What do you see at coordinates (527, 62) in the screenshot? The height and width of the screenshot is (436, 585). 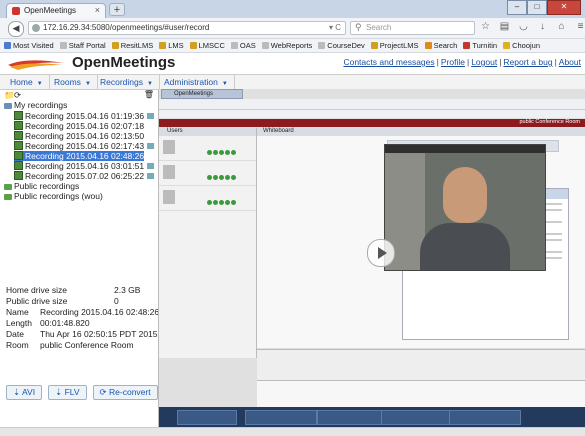 I see `report-bug-link: Report a bug` at bounding box center [527, 62].